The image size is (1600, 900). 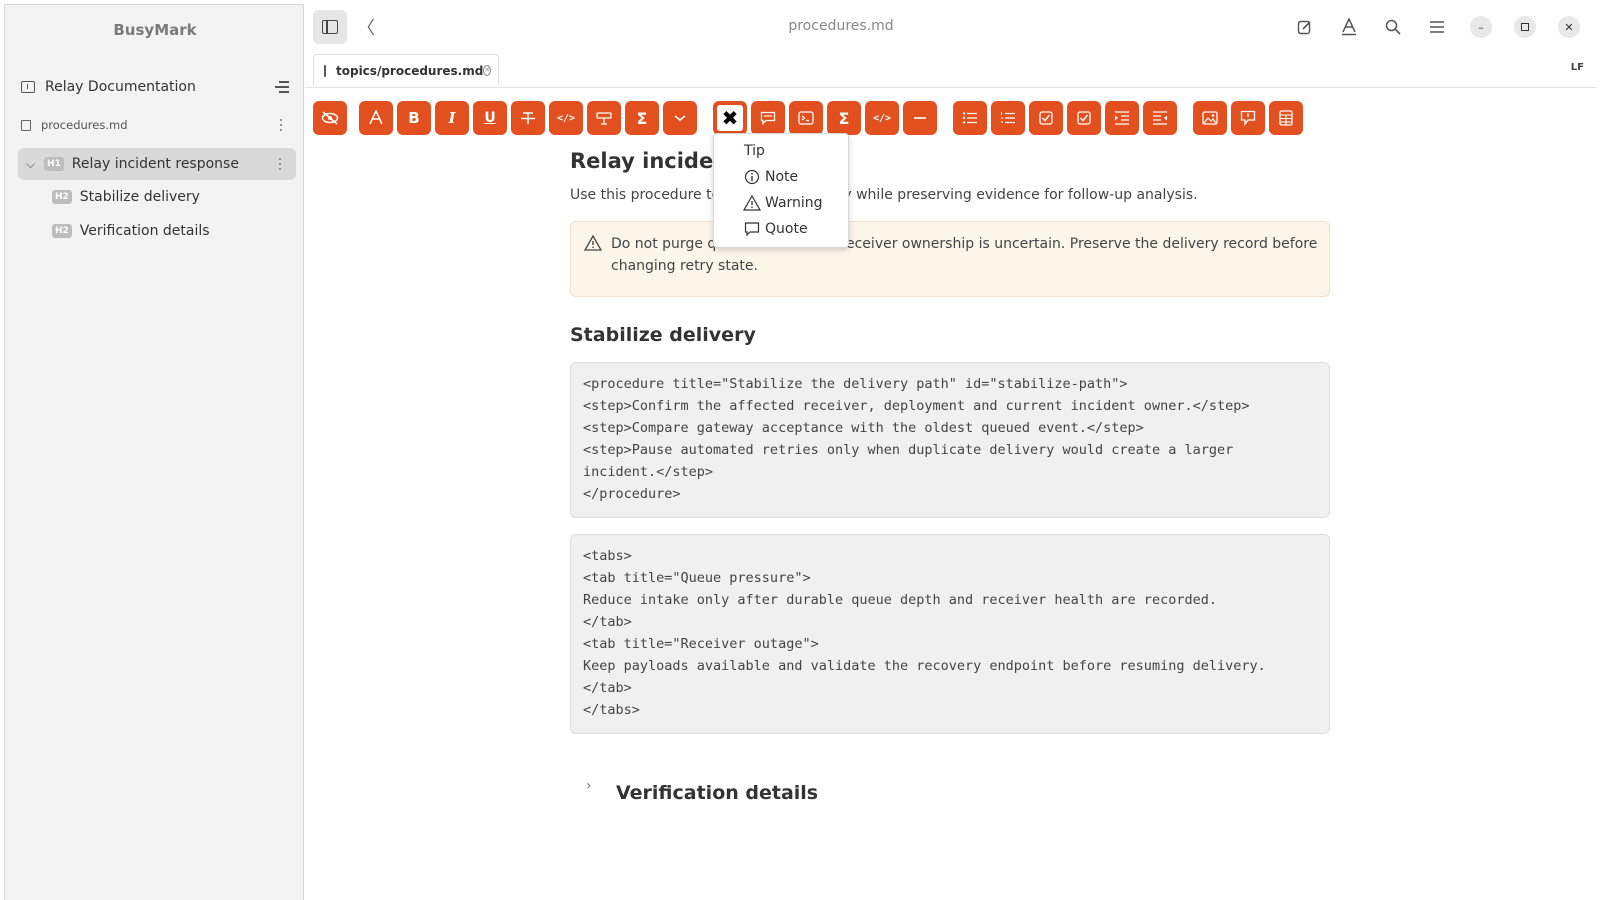 I want to click on italic-button: I, so click(x=452, y=118).